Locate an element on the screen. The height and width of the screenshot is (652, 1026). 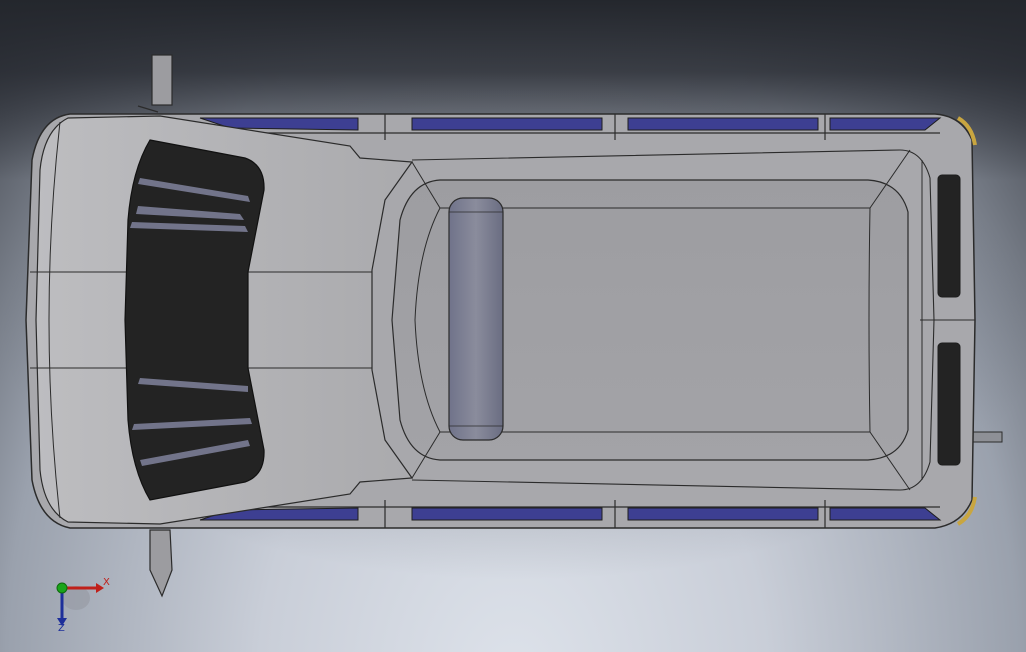
orientation-triad: X Z is located at coordinates (80, 601).